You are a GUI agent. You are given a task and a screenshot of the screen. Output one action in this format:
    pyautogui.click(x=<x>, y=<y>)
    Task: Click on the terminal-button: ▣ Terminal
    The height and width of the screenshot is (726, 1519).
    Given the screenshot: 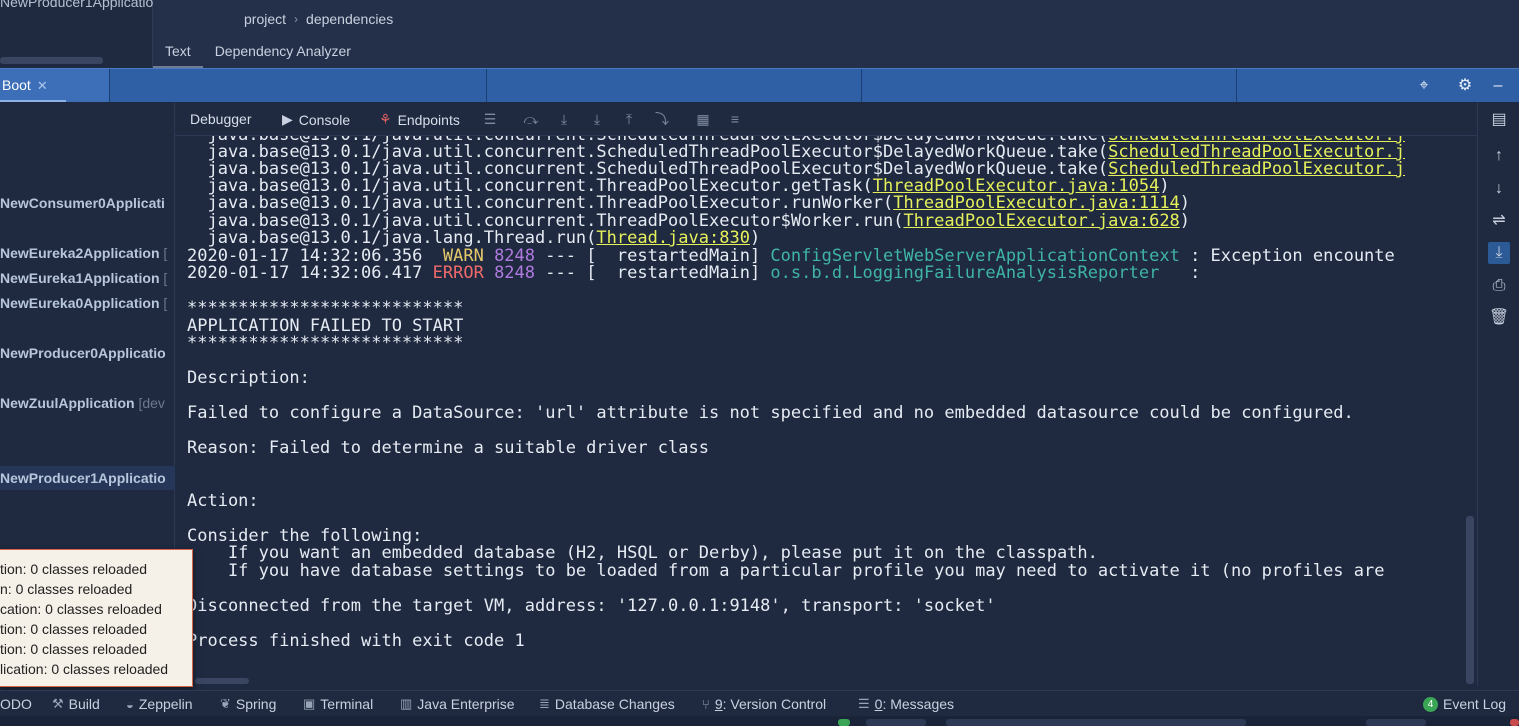 What is the action you would take?
    pyautogui.click(x=338, y=704)
    